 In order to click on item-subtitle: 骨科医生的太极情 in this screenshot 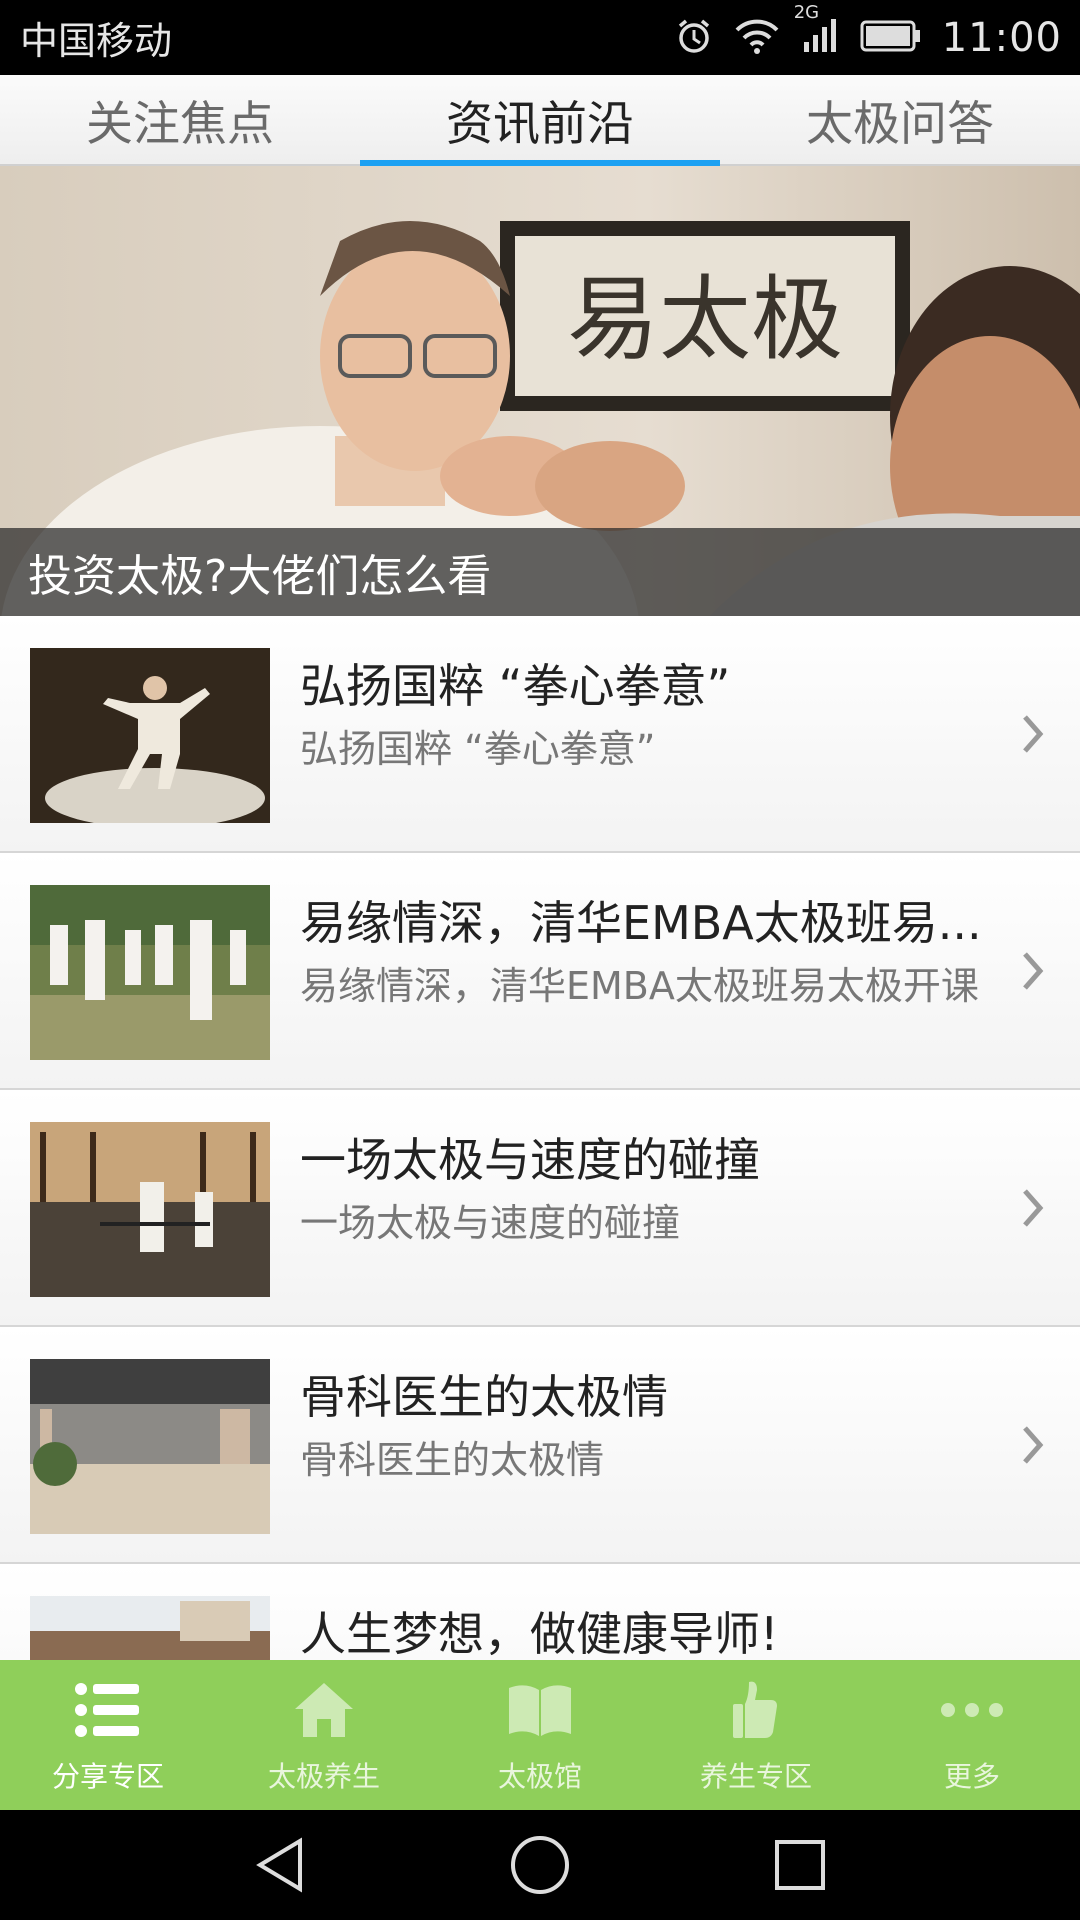, I will do `click(452, 1460)`.